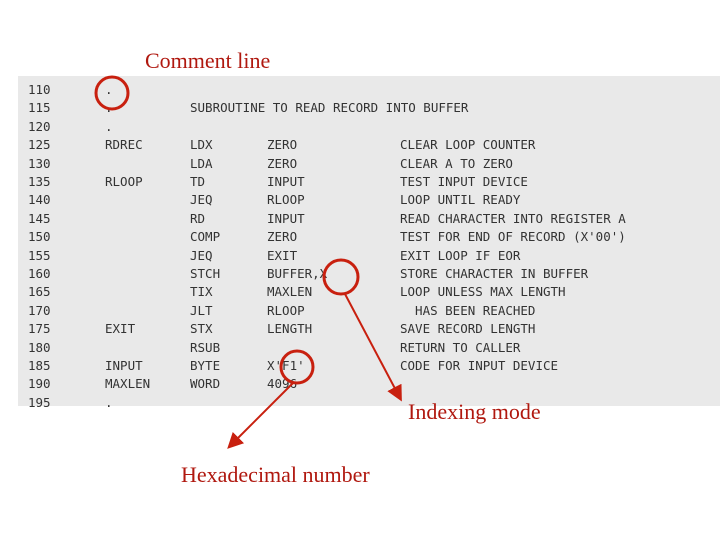  What do you see at coordinates (260, 415) in the screenshot?
I see `hex-arrow` at bounding box center [260, 415].